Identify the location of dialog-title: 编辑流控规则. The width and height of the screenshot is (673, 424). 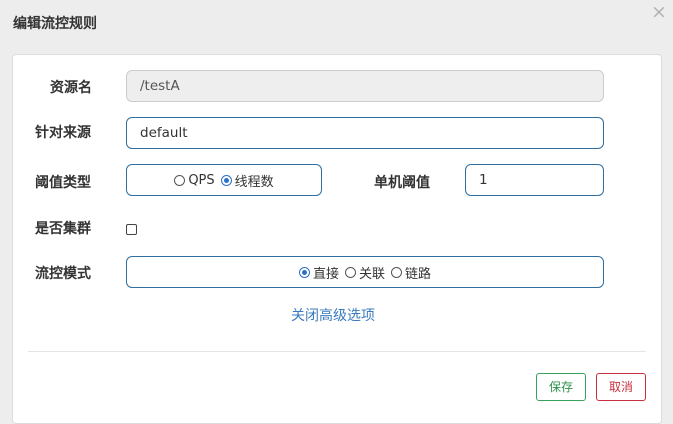
(55, 24).